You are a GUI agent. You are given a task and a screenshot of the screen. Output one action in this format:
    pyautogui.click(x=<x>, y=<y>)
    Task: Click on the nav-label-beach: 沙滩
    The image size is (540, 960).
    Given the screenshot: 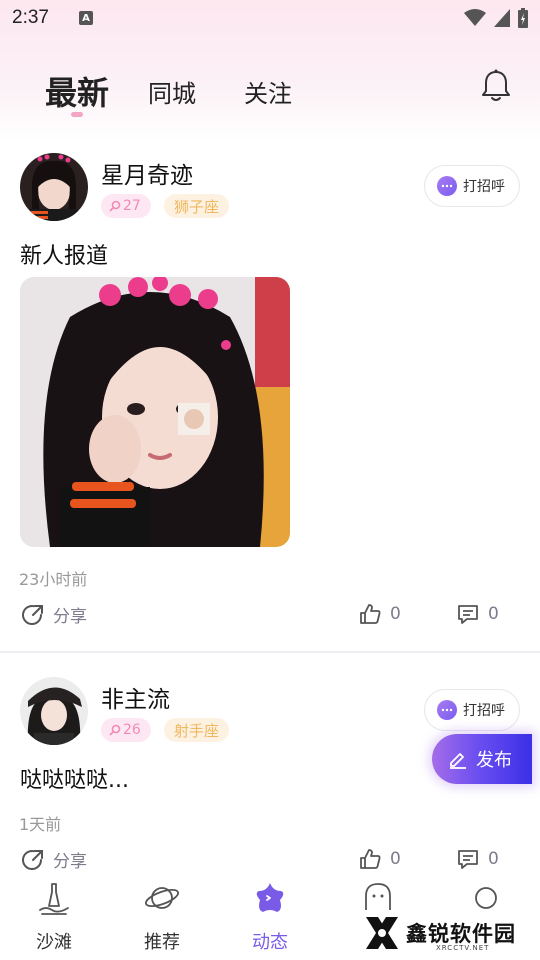 What is the action you would take?
    pyautogui.click(x=54, y=942)
    